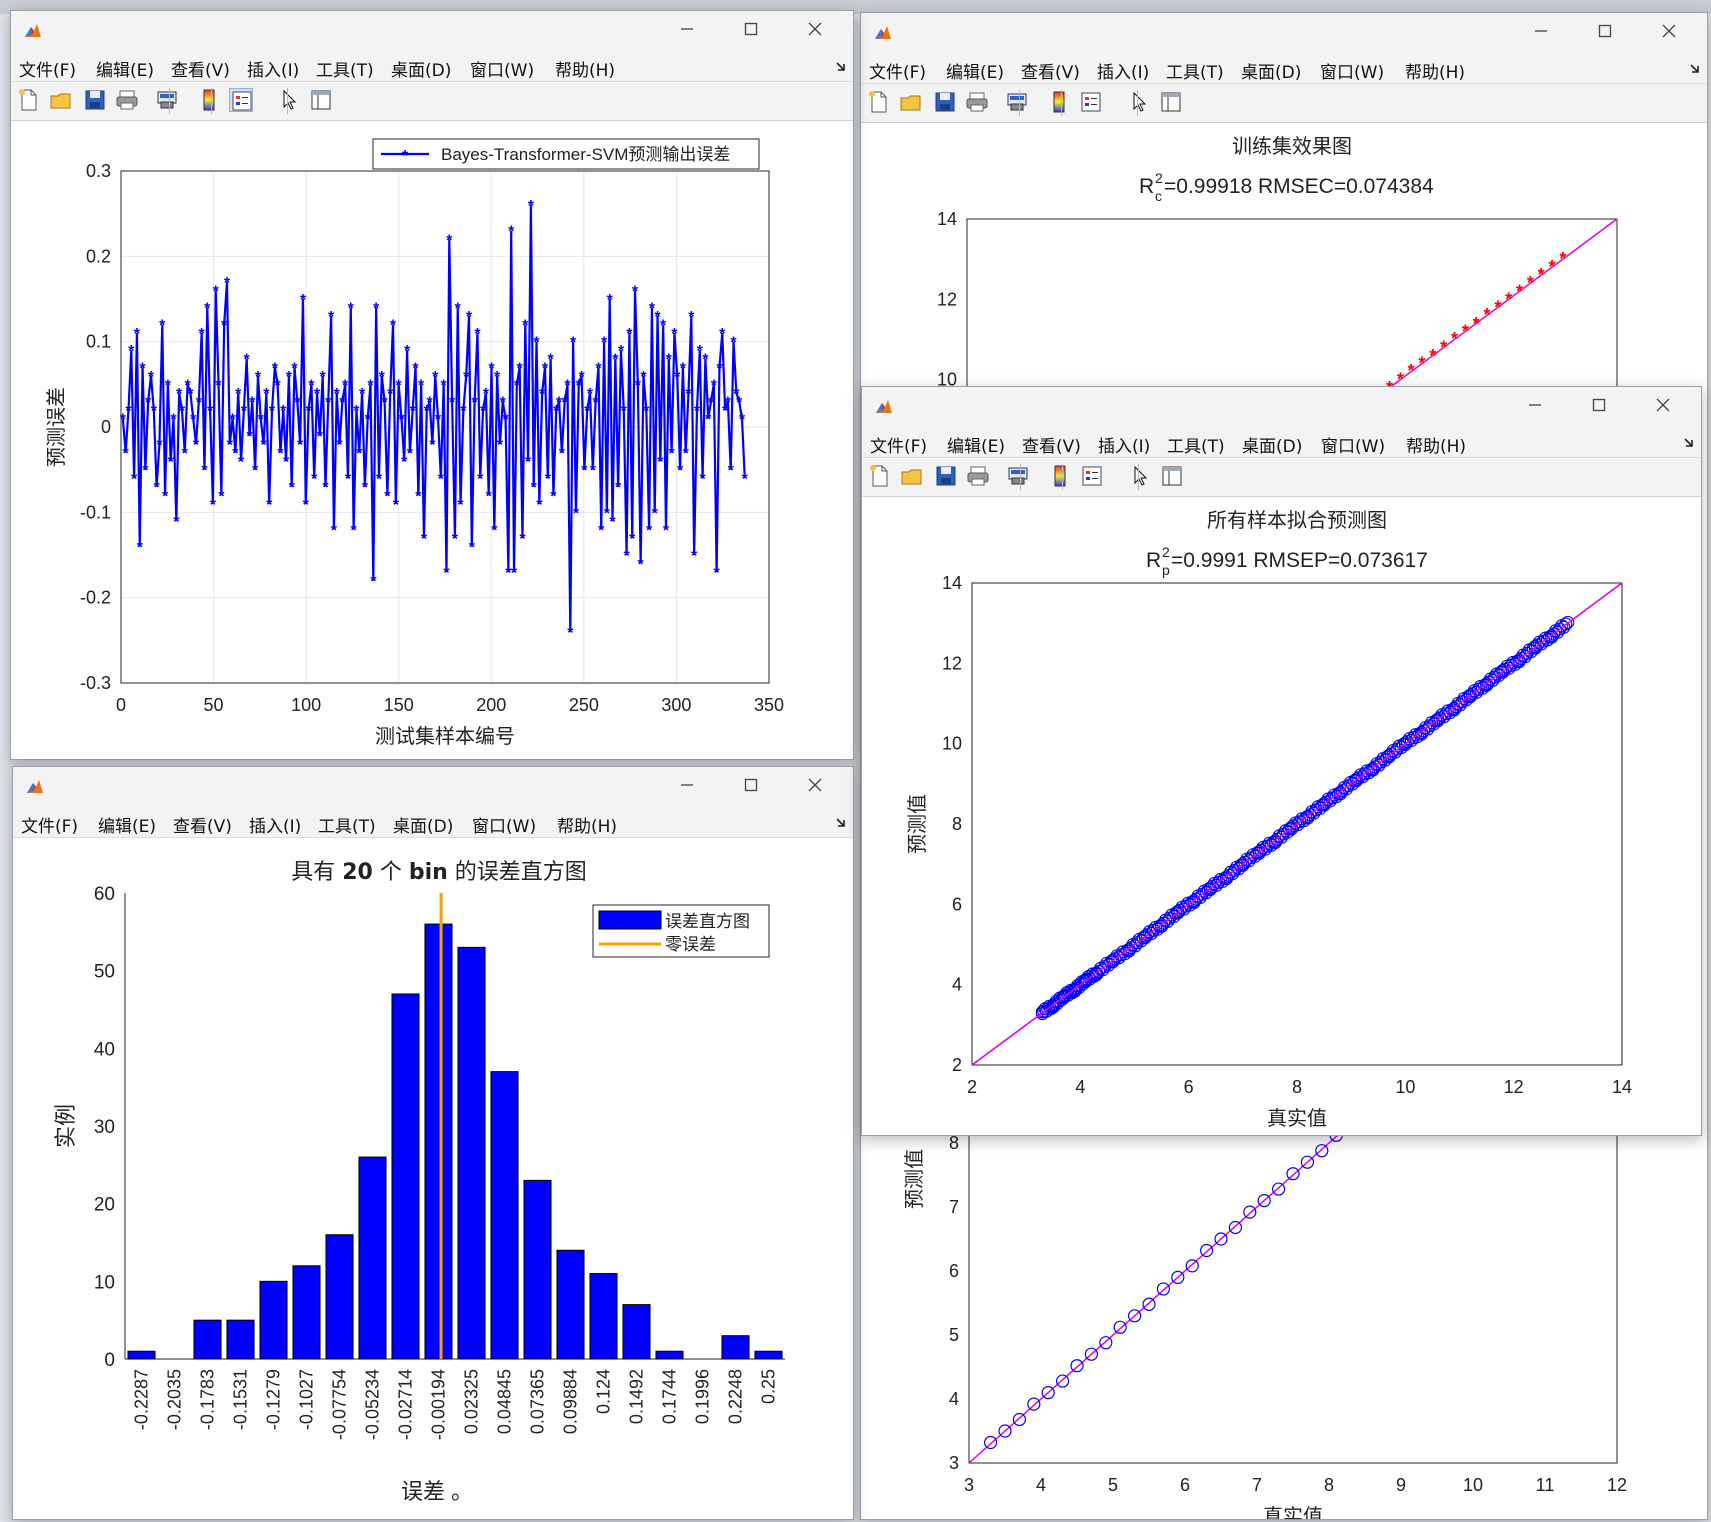 Image resolution: width=1711 pixels, height=1522 pixels. I want to click on figure-10-titlebar, so click(1284, 33).